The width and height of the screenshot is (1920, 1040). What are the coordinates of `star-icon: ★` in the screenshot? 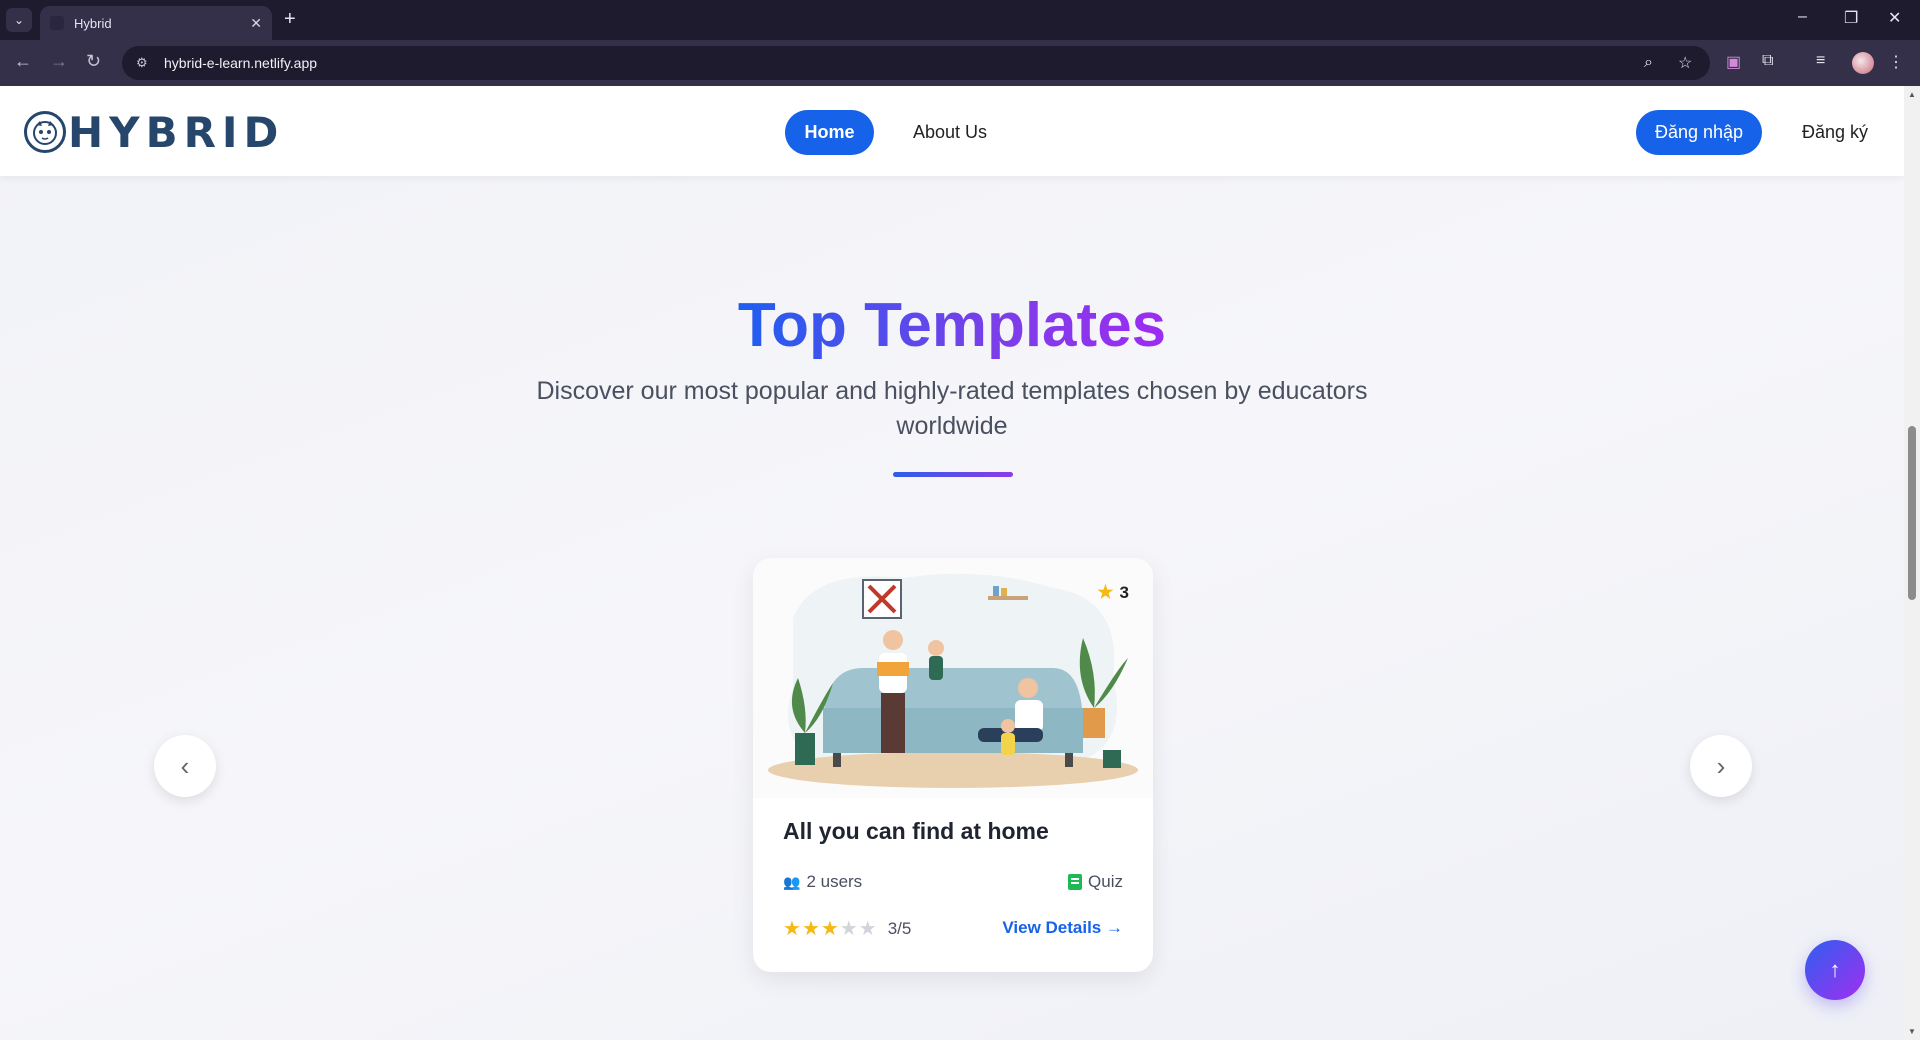 It's located at (1105, 592).